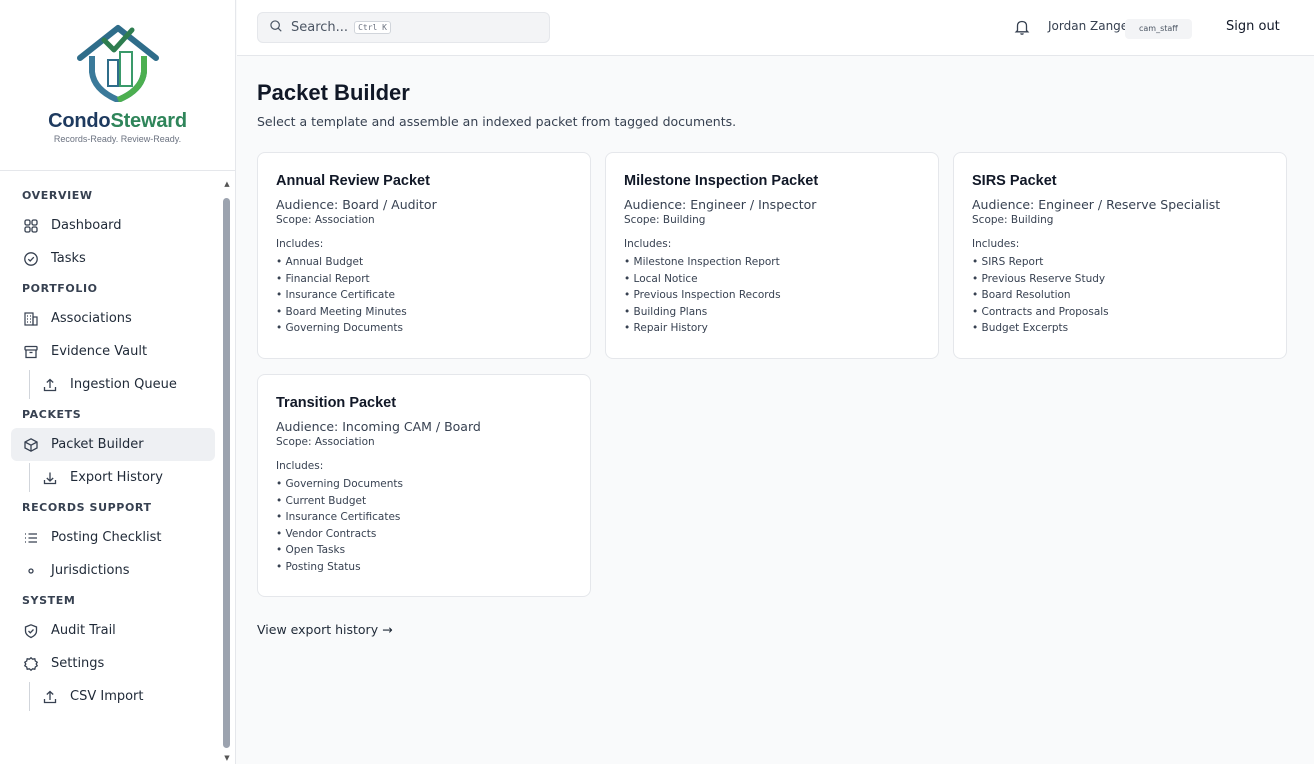 The height and width of the screenshot is (764, 1314). What do you see at coordinates (117, 170) in the screenshot?
I see `sidebar-divider` at bounding box center [117, 170].